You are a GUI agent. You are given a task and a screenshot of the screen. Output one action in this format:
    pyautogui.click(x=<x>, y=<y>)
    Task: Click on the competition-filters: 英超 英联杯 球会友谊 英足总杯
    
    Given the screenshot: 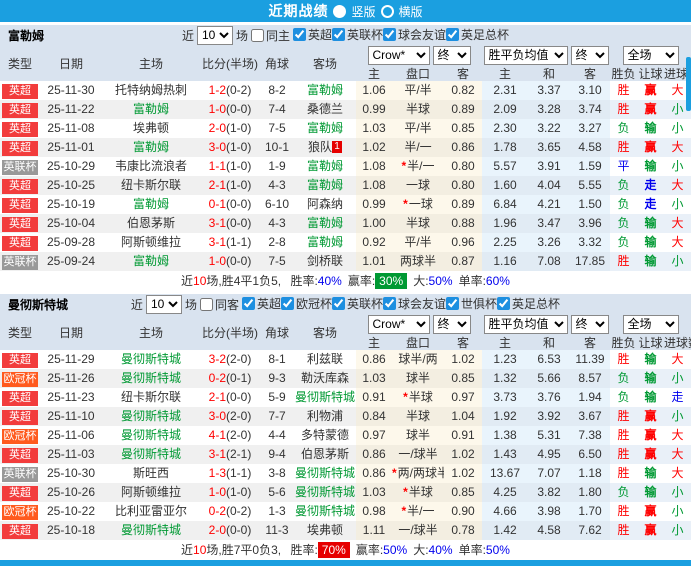 What is the action you would take?
    pyautogui.click(x=400, y=35)
    